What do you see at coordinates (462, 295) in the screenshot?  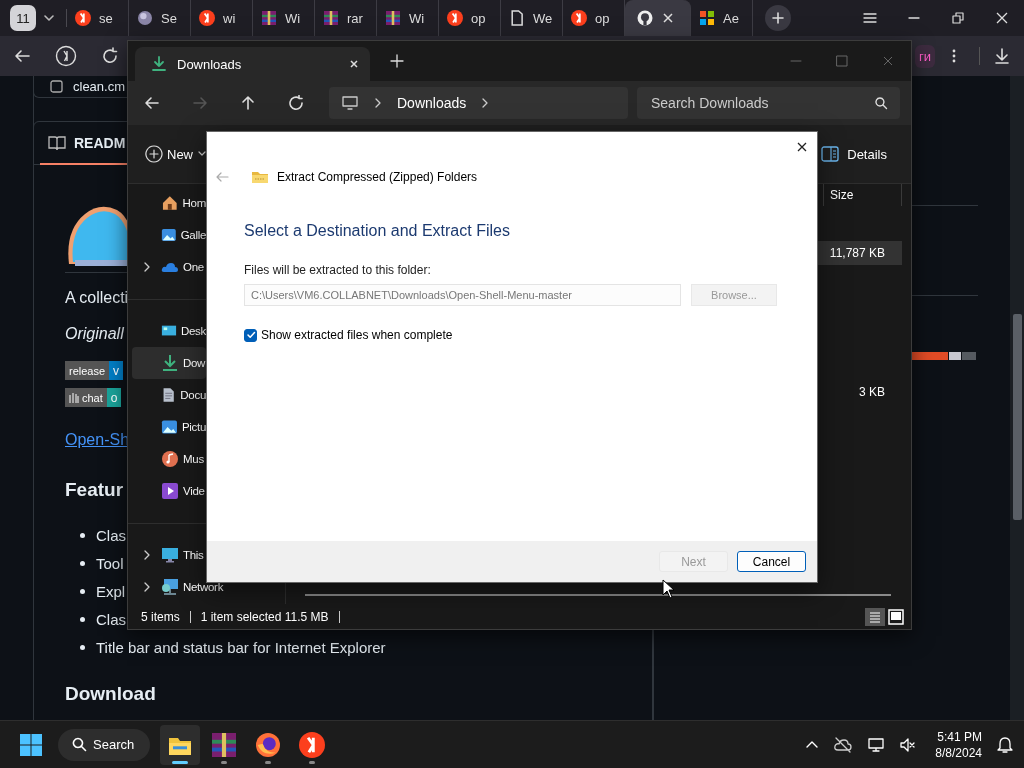 I see `destination-field: C:\Users\VM6.COLLABNET\Downloads\Open-Shell-Menu-master` at bounding box center [462, 295].